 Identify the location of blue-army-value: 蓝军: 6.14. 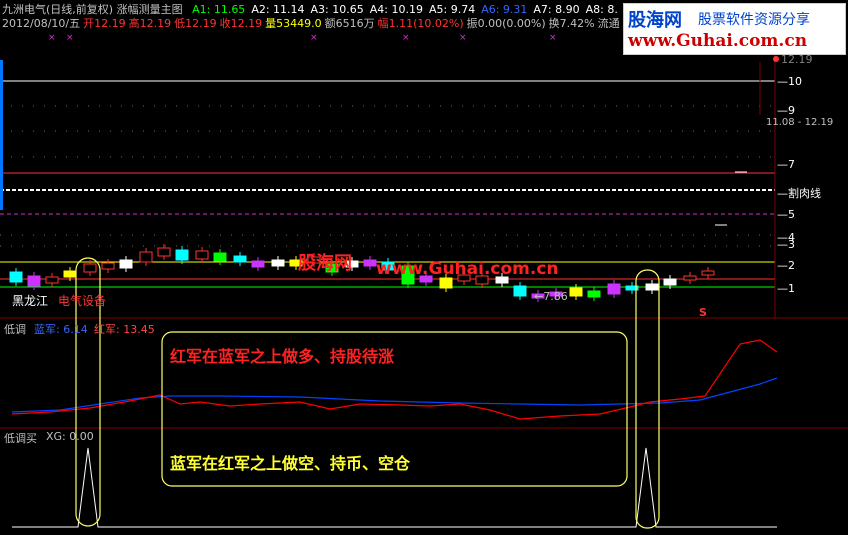
(61, 329).